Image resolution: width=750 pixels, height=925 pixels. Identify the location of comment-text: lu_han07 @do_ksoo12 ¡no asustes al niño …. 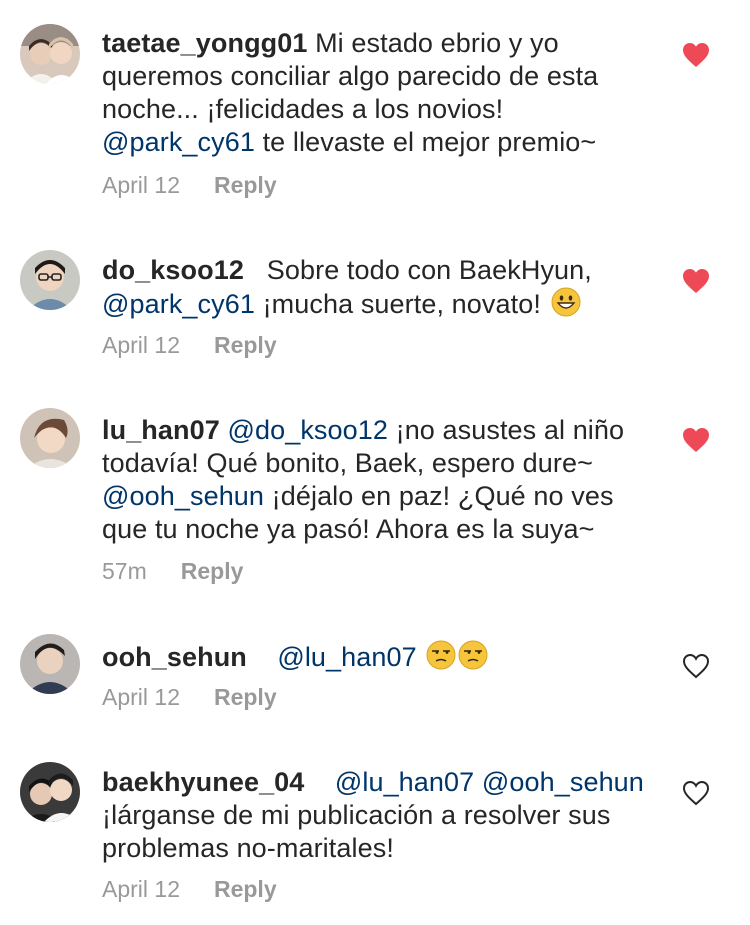
(382, 480).